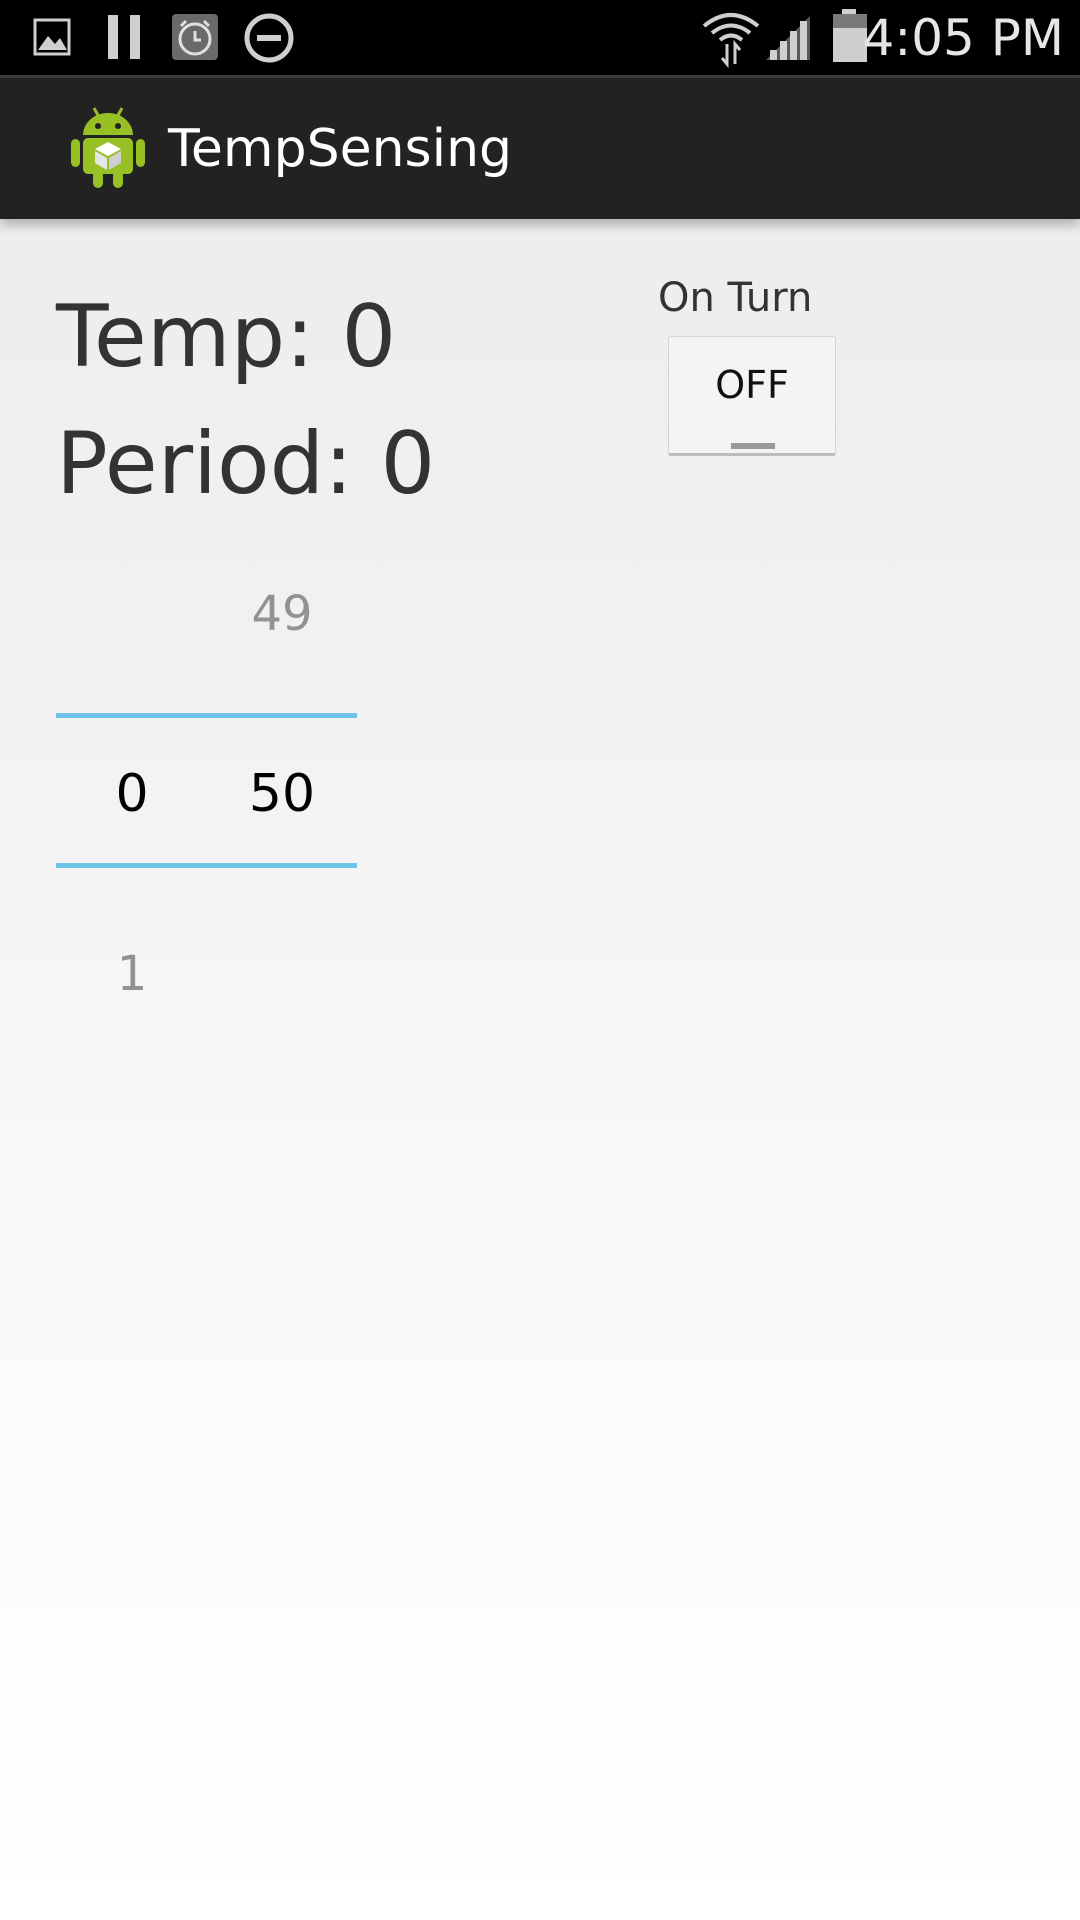 This screenshot has height=1920, width=1080. What do you see at coordinates (963, 38) in the screenshot?
I see `status-time: 4:05 PM` at bounding box center [963, 38].